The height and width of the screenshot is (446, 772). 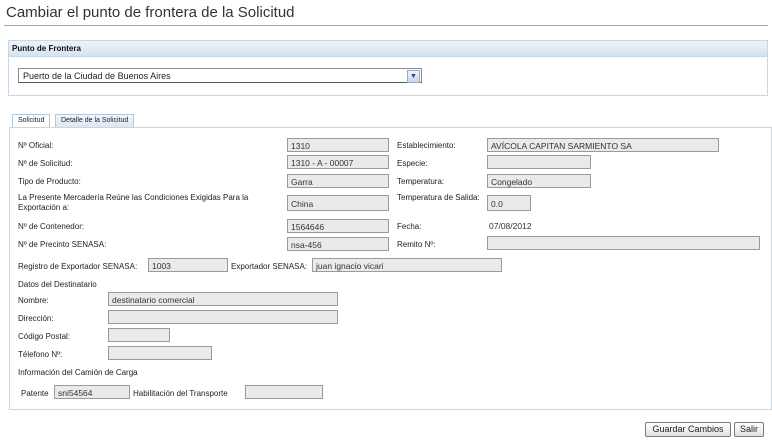 What do you see at coordinates (78, 266) in the screenshot?
I see `registro-exportador-label: Registro de Exportador SENASA:` at bounding box center [78, 266].